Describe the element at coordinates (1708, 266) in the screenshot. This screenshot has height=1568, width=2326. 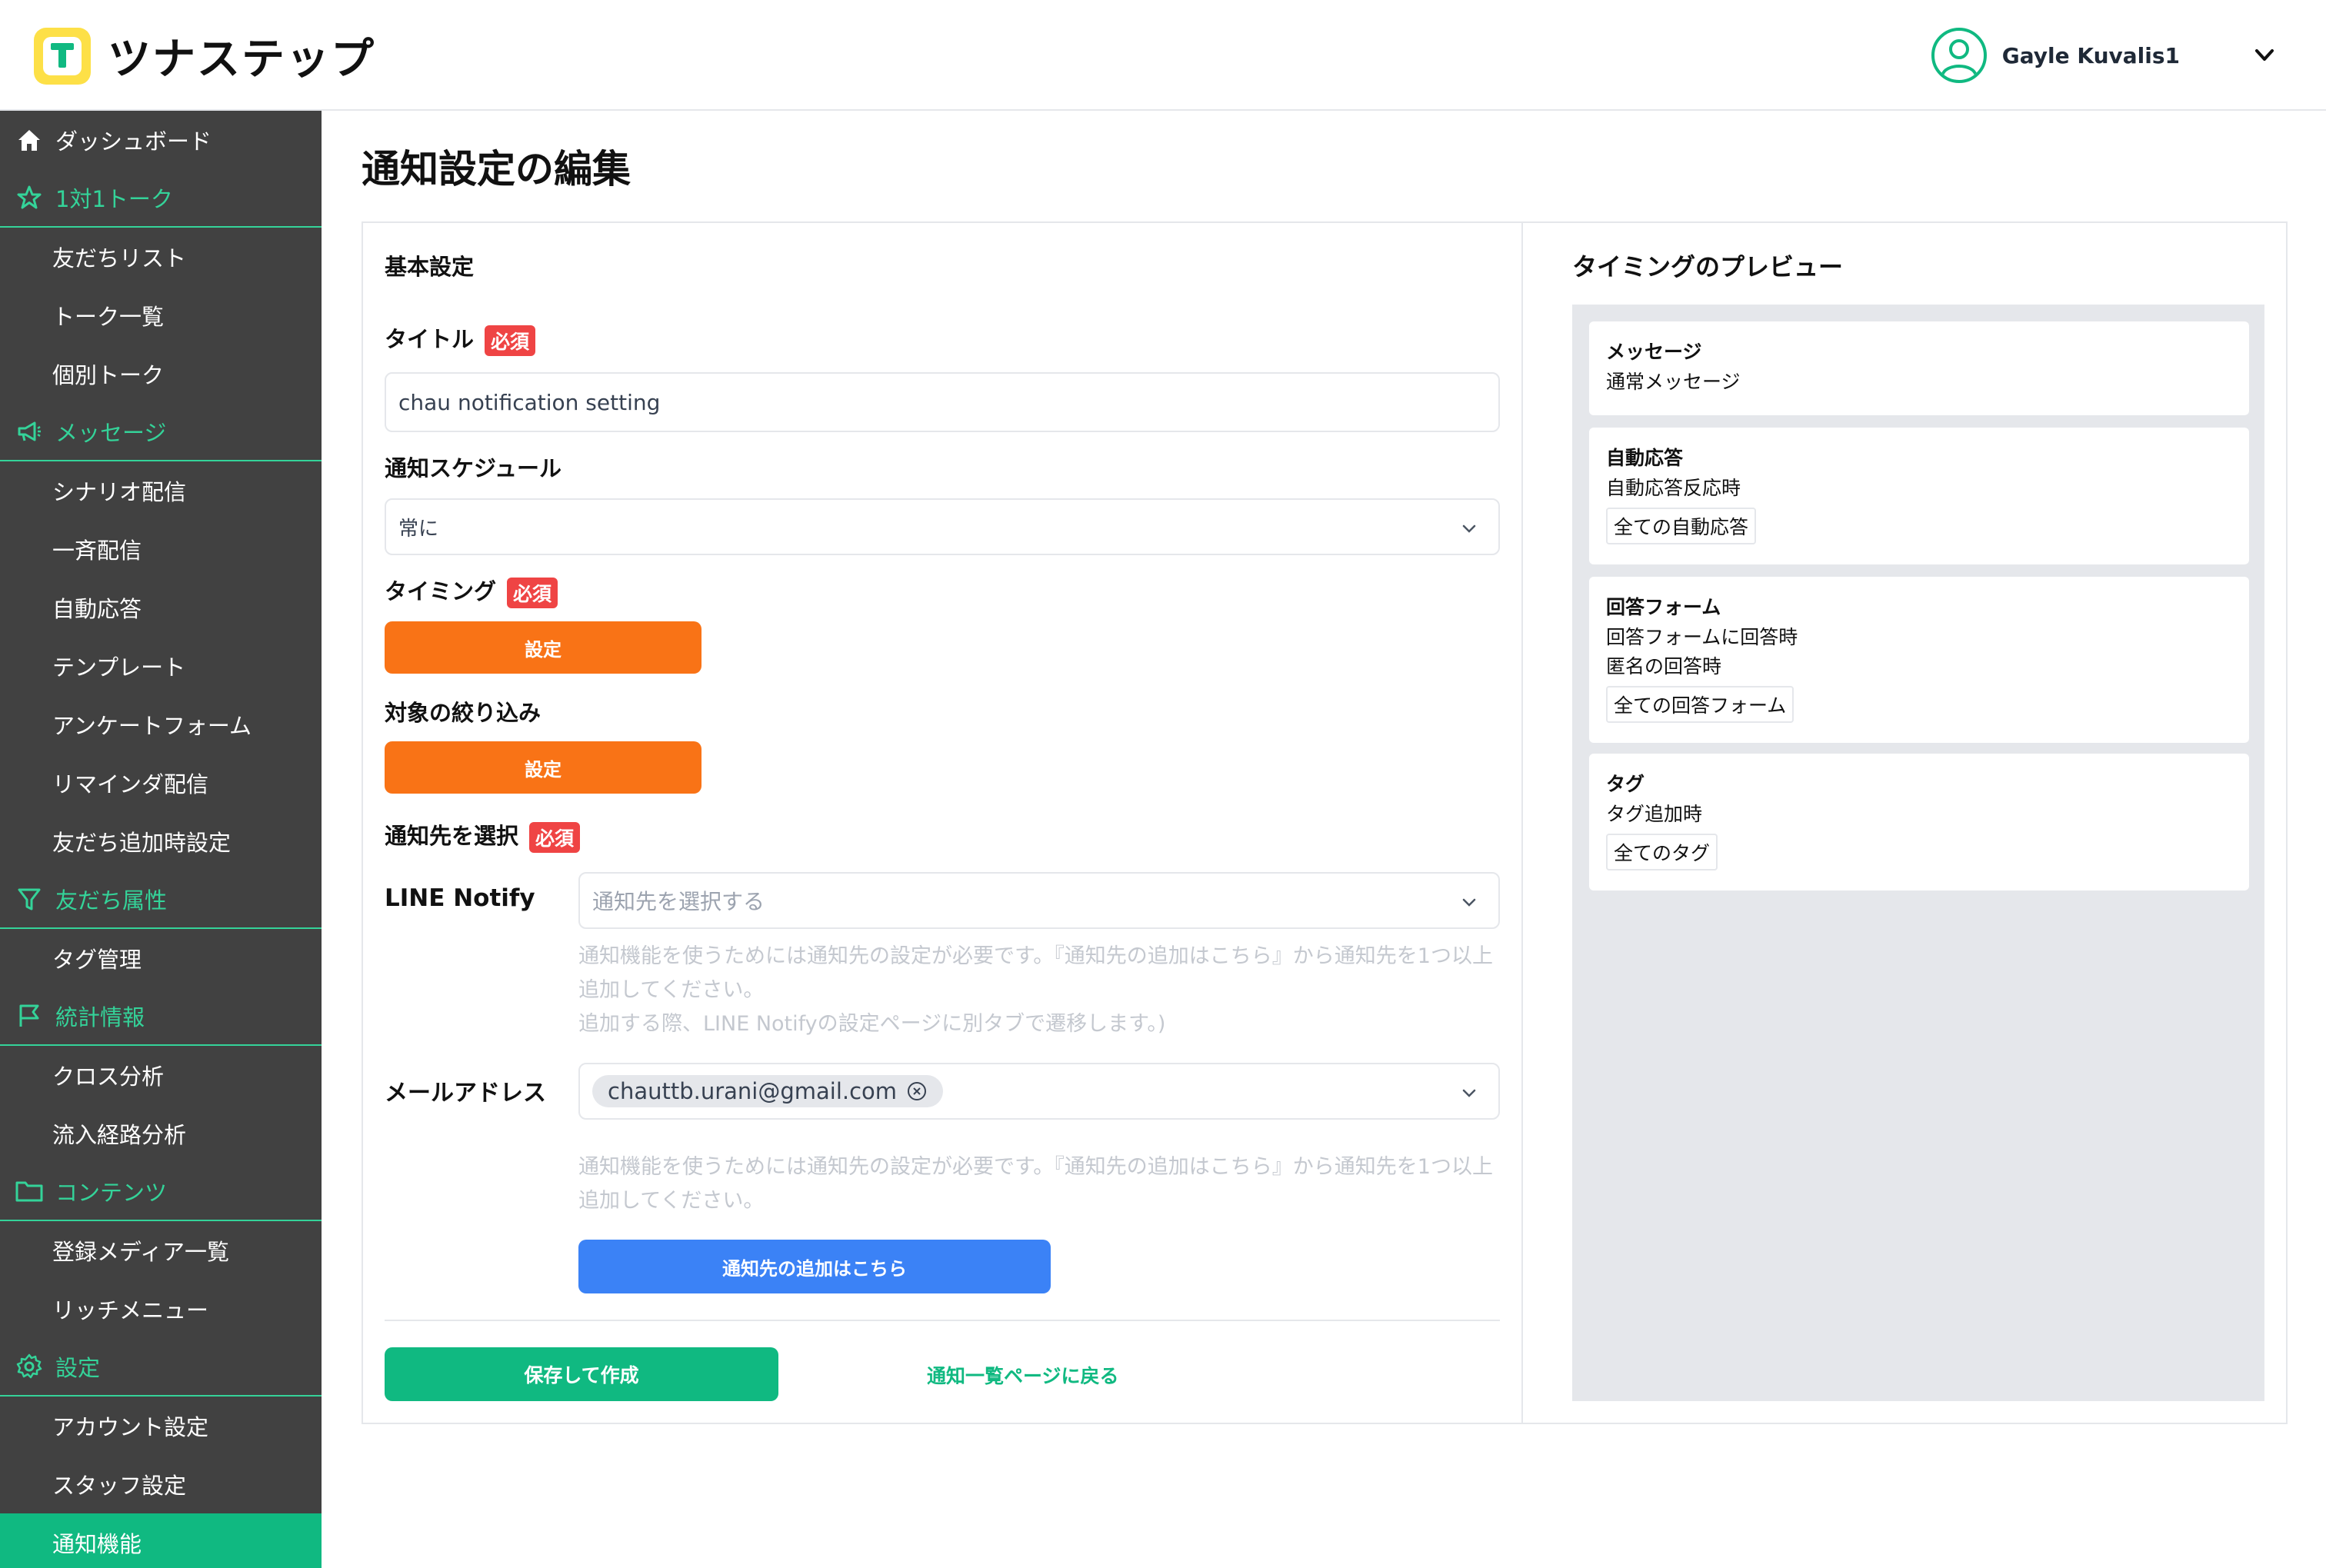
I see `preview-title: タイミングのプレビュー` at that location.